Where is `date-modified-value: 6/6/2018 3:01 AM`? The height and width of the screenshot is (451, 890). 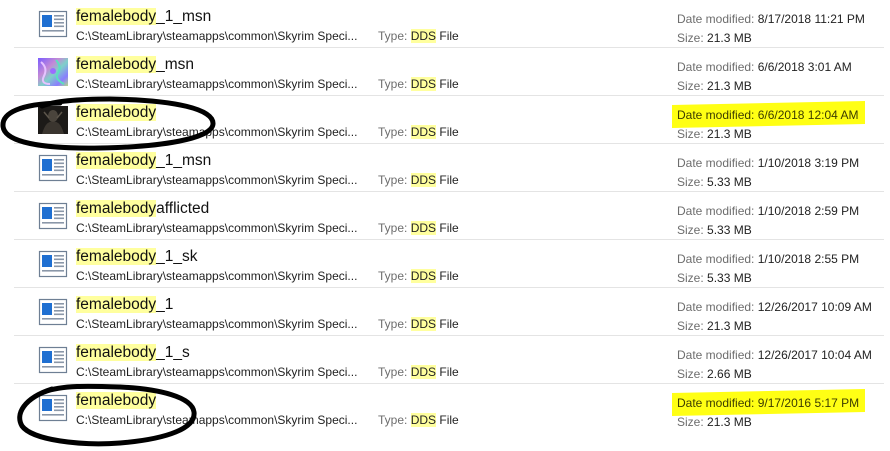
date-modified-value: 6/6/2018 3:01 AM is located at coordinates (804, 67).